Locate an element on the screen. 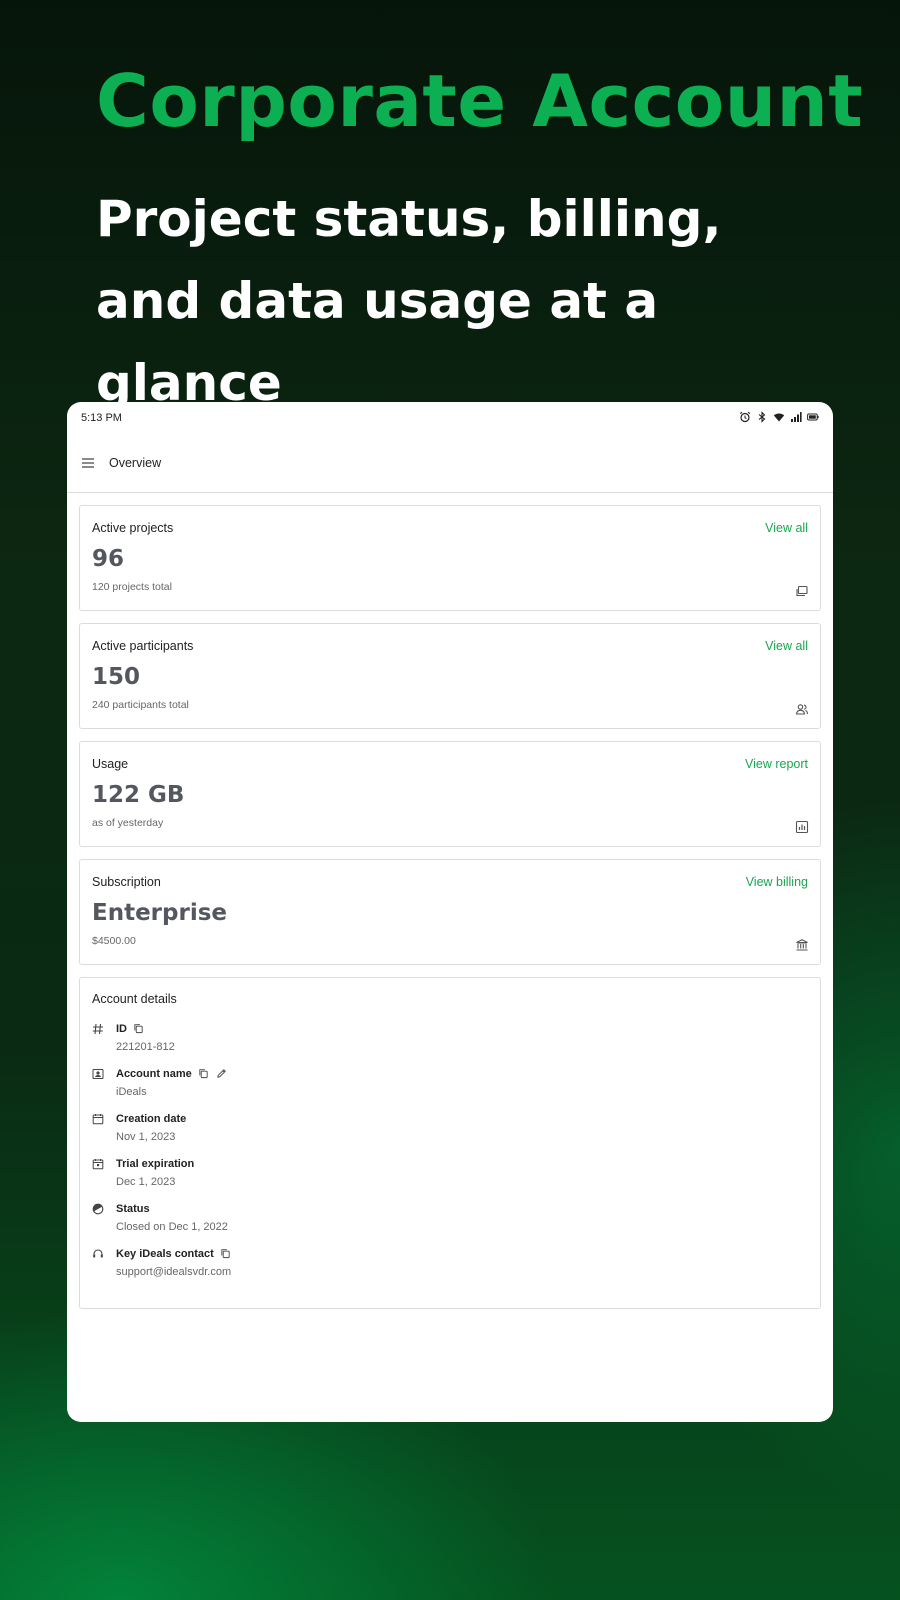  wifi-icon is located at coordinates (779, 418).